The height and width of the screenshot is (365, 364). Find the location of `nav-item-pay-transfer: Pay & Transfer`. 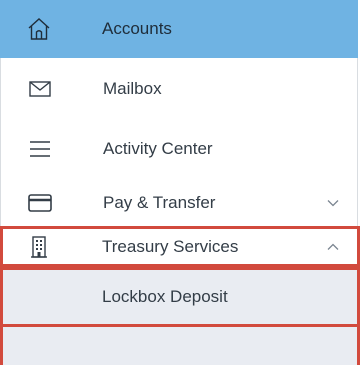

nav-item-pay-transfer: Pay & Transfer is located at coordinates (179, 202).